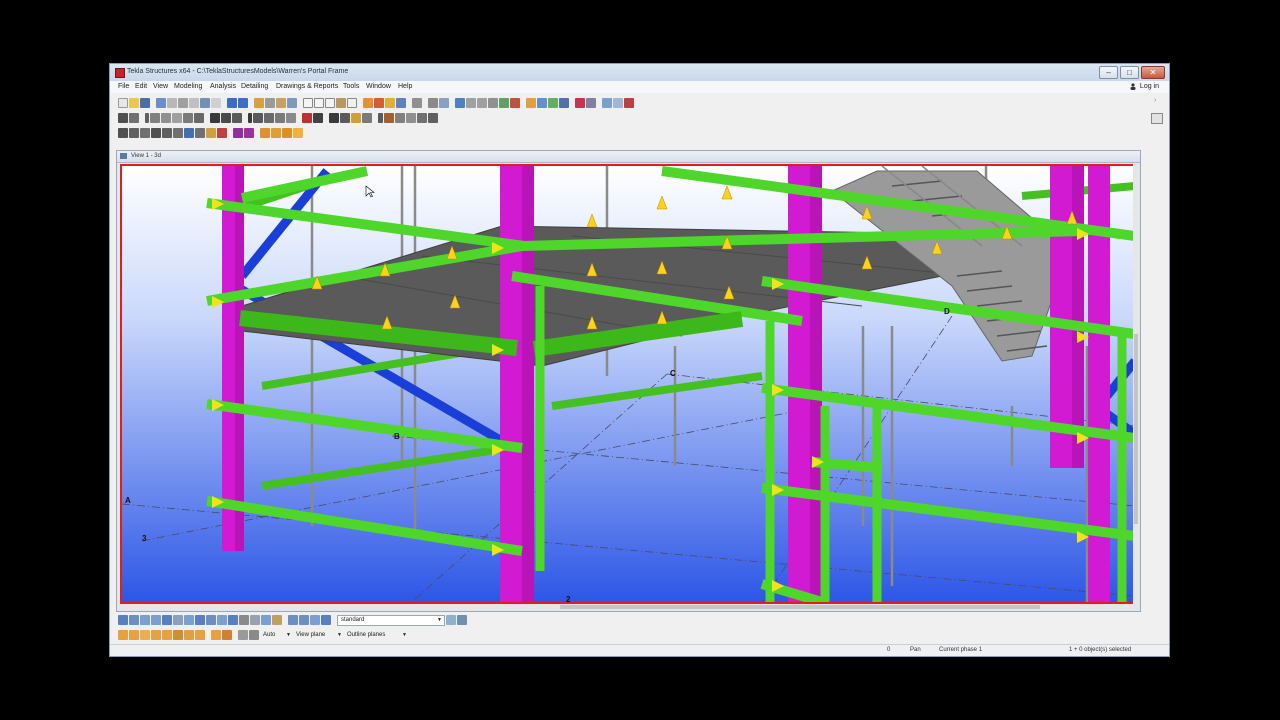 The width and height of the screenshot is (1280, 720). I want to click on snap-point-icon, so click(504, 102).